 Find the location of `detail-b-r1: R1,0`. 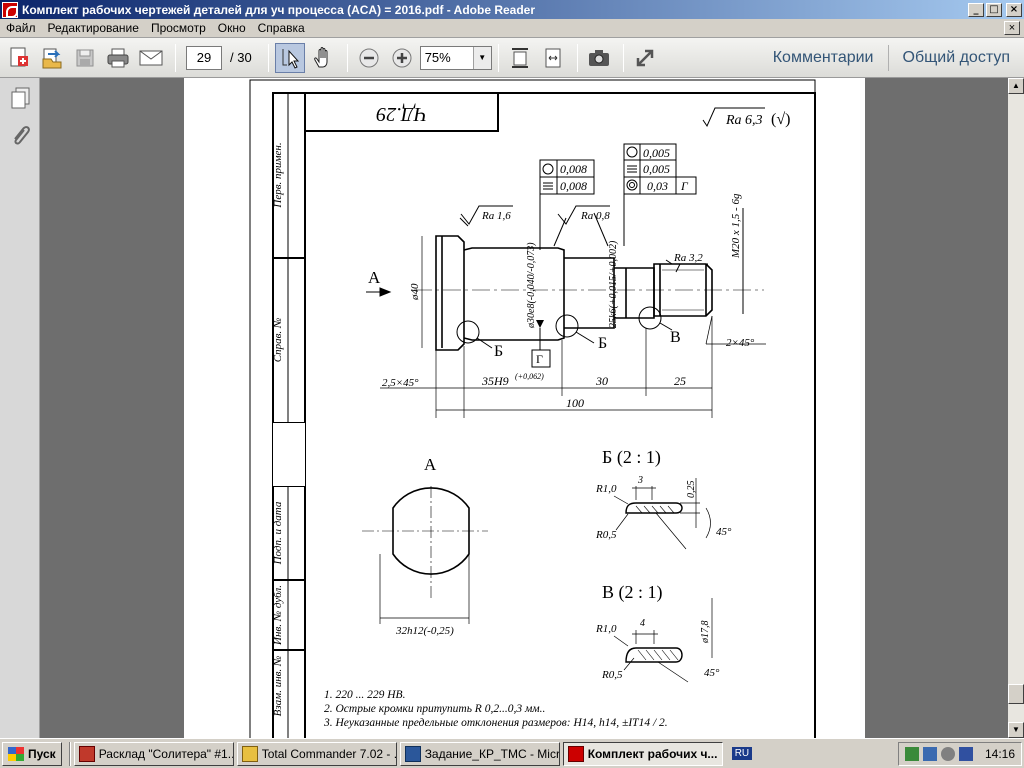

detail-b-r1: R1,0 is located at coordinates (606, 489).